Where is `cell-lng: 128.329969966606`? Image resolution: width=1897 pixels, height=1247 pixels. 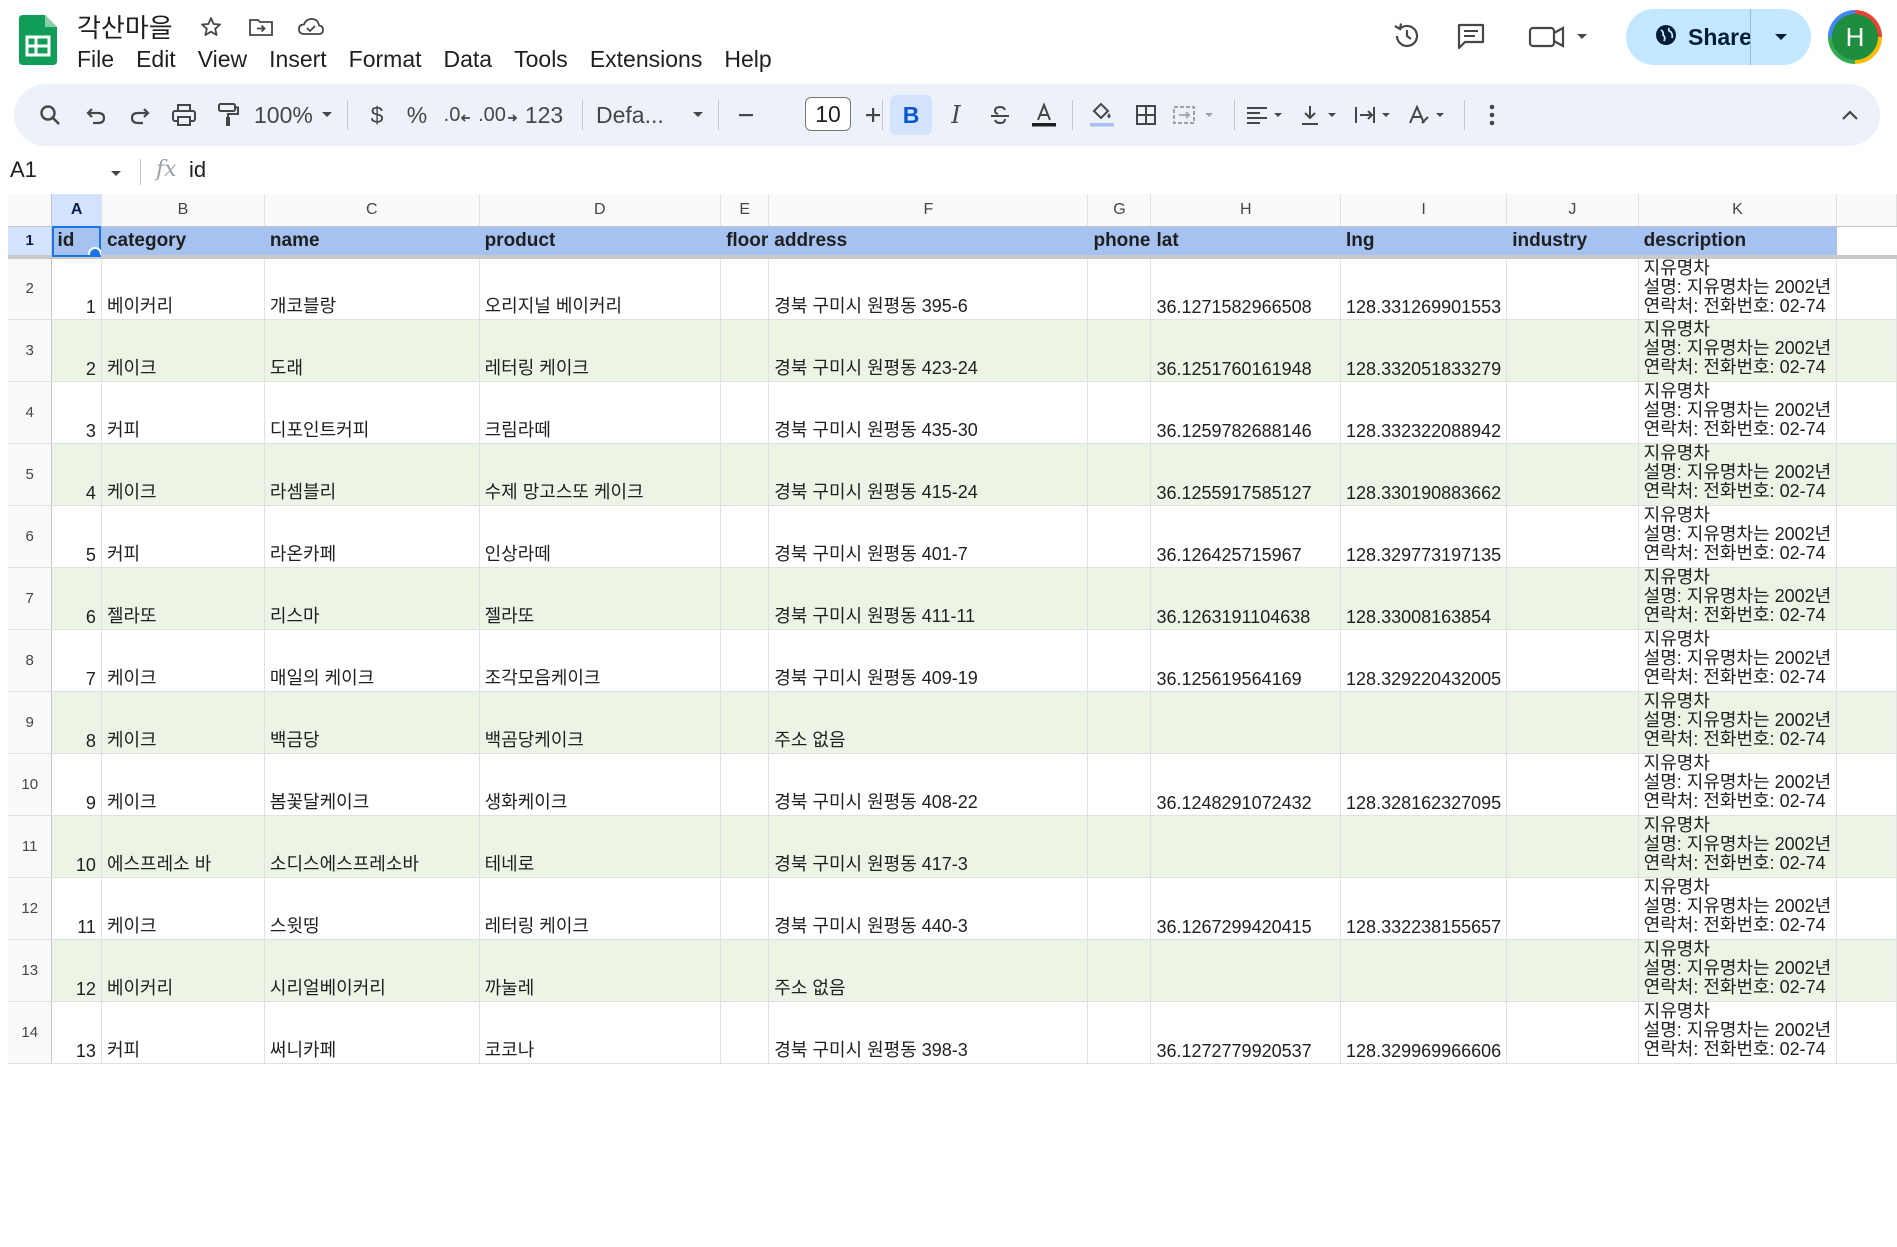
cell-lng: 128.329969966606 is located at coordinates (1424, 1032).